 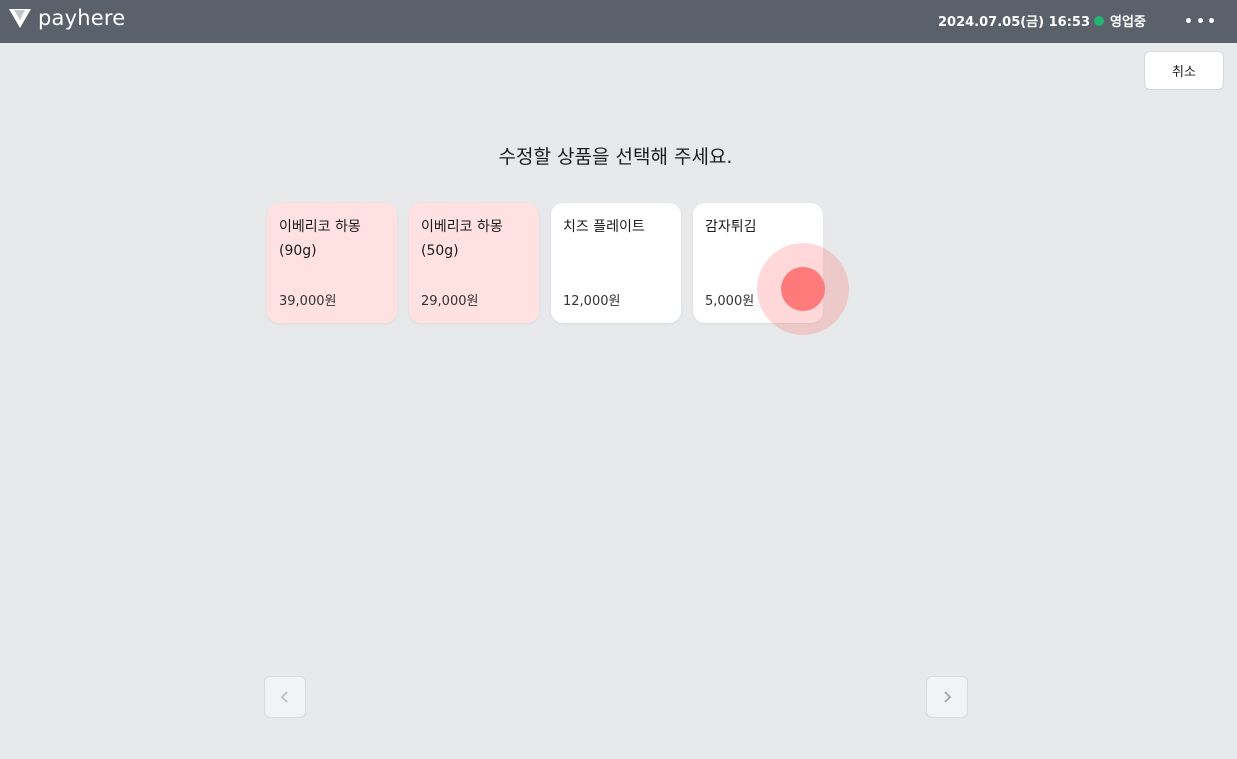 I want to click on payhere-logo-icon, so click(x=20, y=18).